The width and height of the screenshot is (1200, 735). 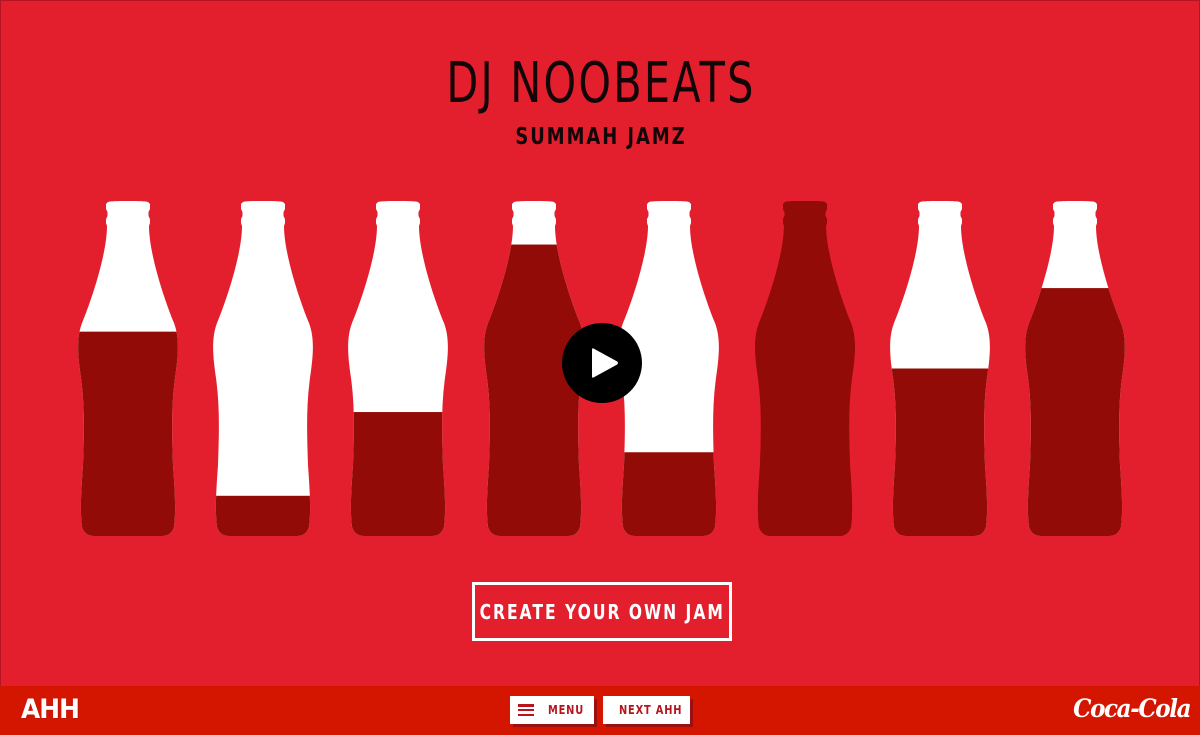 I want to click on menu-button: MENU, so click(x=552, y=710).